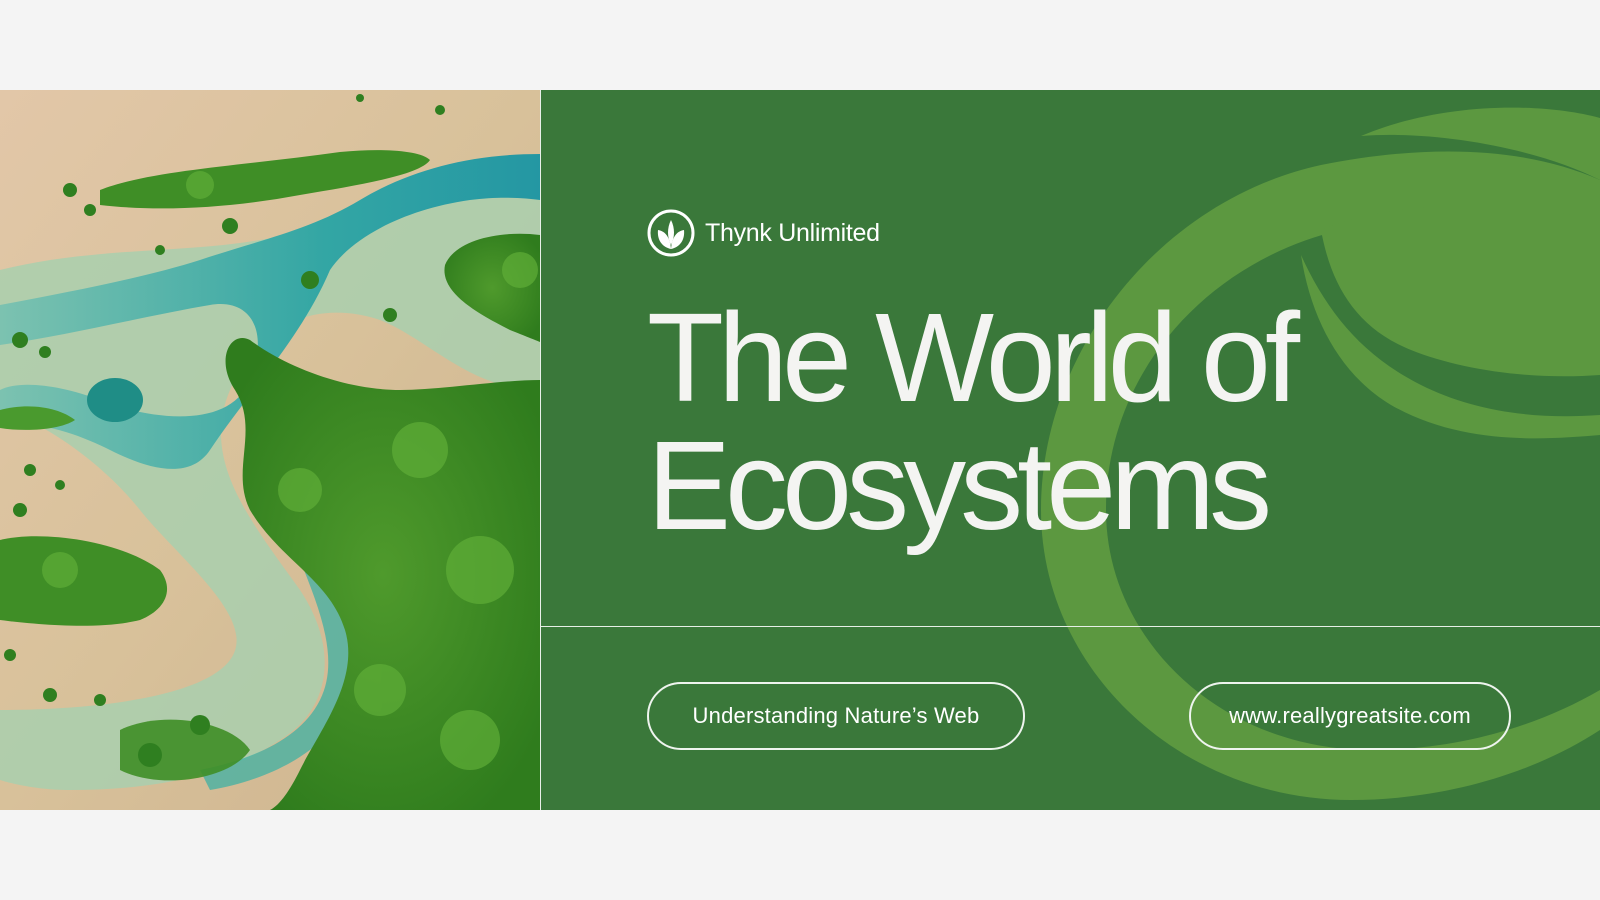 The width and height of the screenshot is (1600, 900). Describe the element at coordinates (973, 357) in the screenshot. I see `title-line-1: The World of` at that location.